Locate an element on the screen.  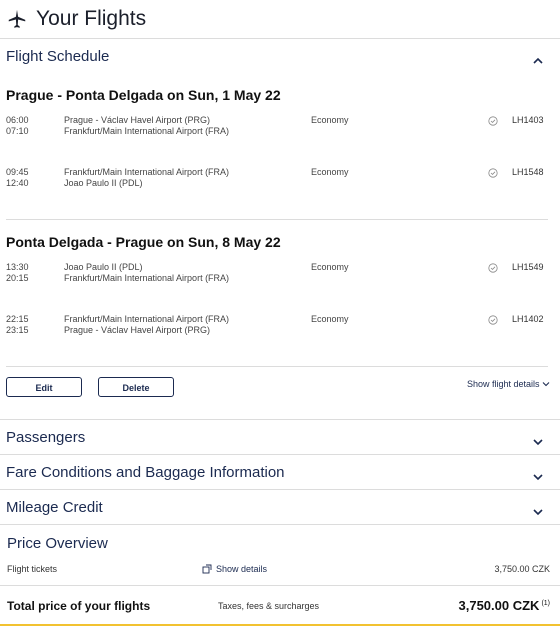
arrival-time: 20:15 is located at coordinates (17, 278).